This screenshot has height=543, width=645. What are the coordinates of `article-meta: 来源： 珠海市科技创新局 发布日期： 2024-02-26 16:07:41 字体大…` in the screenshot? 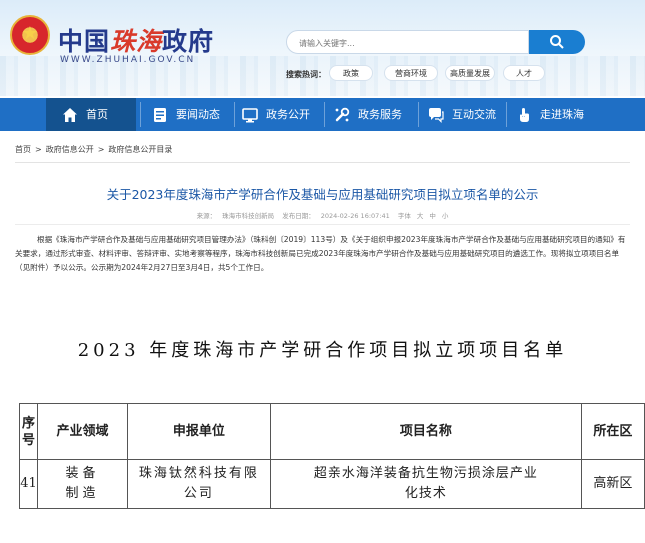 It's located at (322, 215).